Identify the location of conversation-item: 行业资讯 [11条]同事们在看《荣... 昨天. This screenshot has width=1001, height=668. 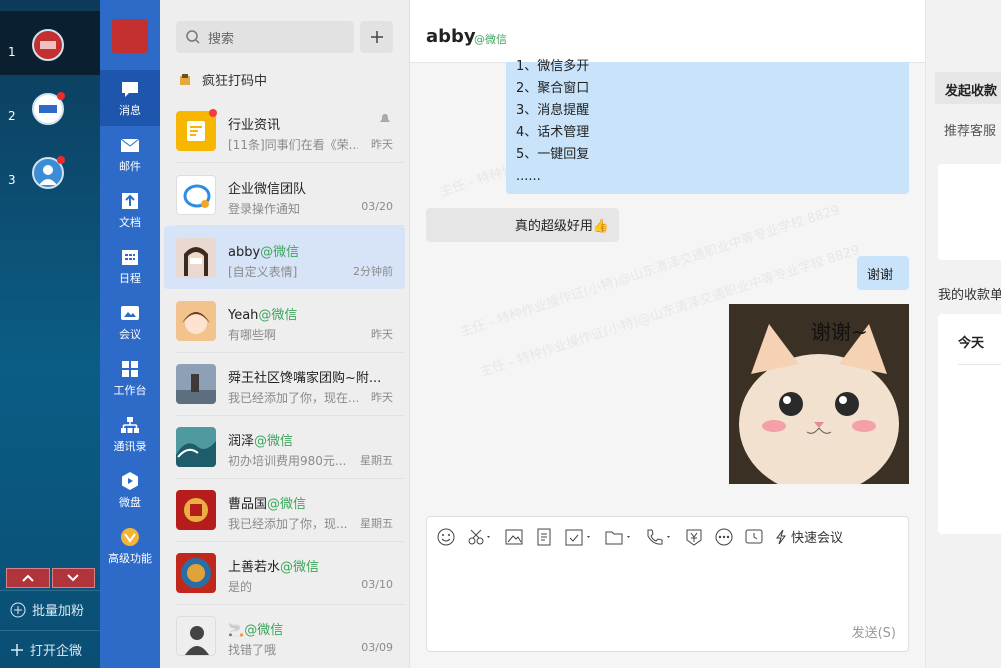
(284, 130).